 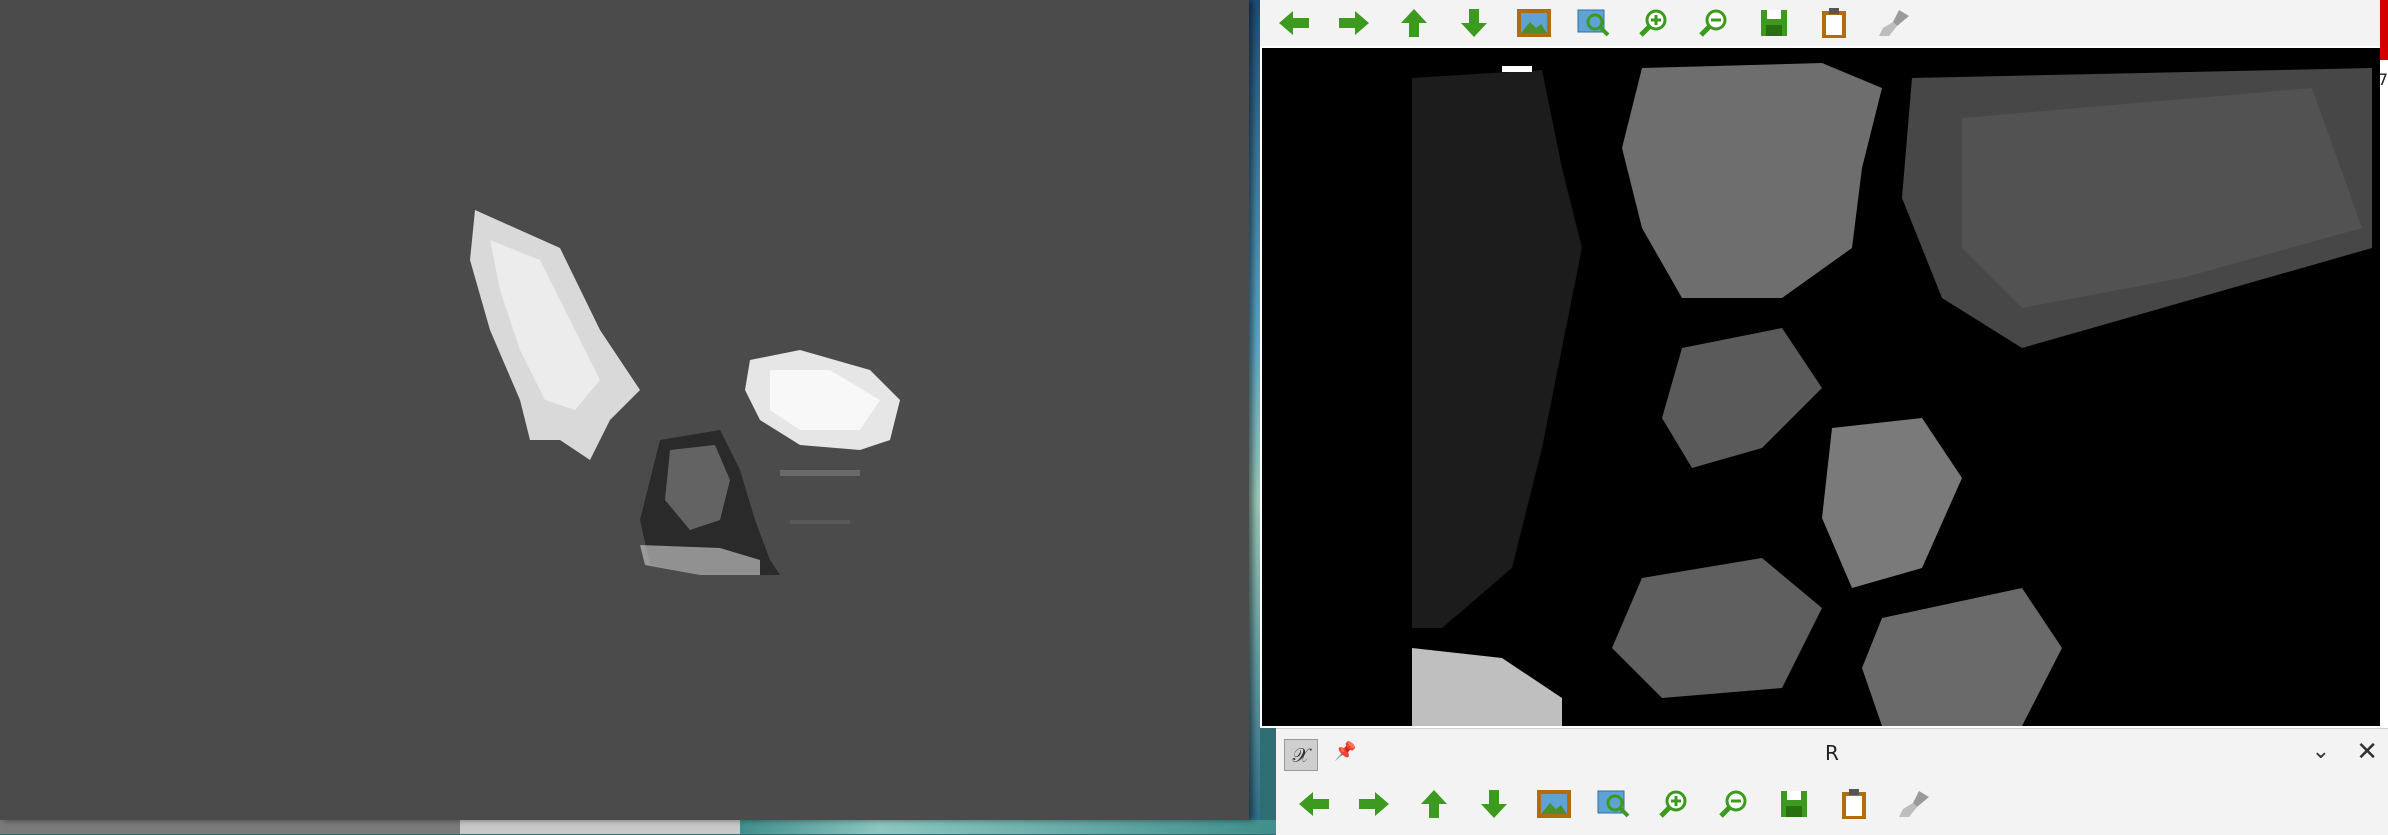 What do you see at coordinates (1832, 804) in the screenshot?
I see `r-window-toolbar` at bounding box center [1832, 804].